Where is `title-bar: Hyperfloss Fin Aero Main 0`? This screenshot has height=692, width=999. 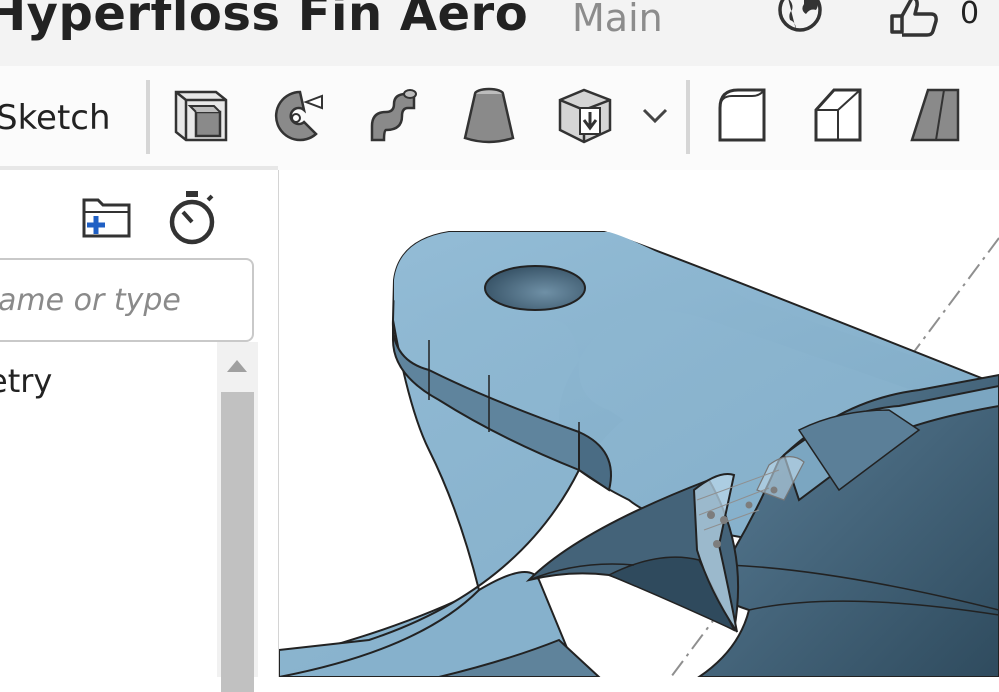 title-bar: Hyperfloss Fin Aero Main 0 is located at coordinates (499, 33).